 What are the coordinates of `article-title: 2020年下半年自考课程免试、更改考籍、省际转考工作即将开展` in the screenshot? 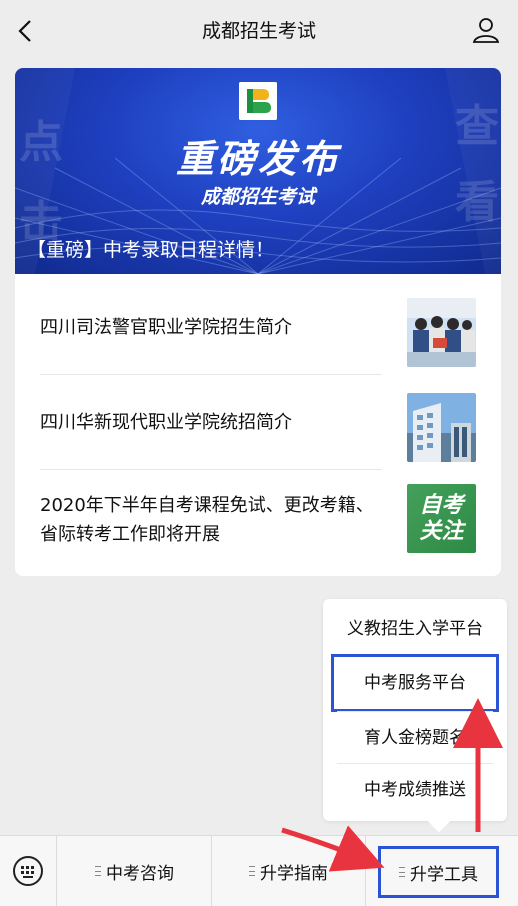 It's located at (207, 520).